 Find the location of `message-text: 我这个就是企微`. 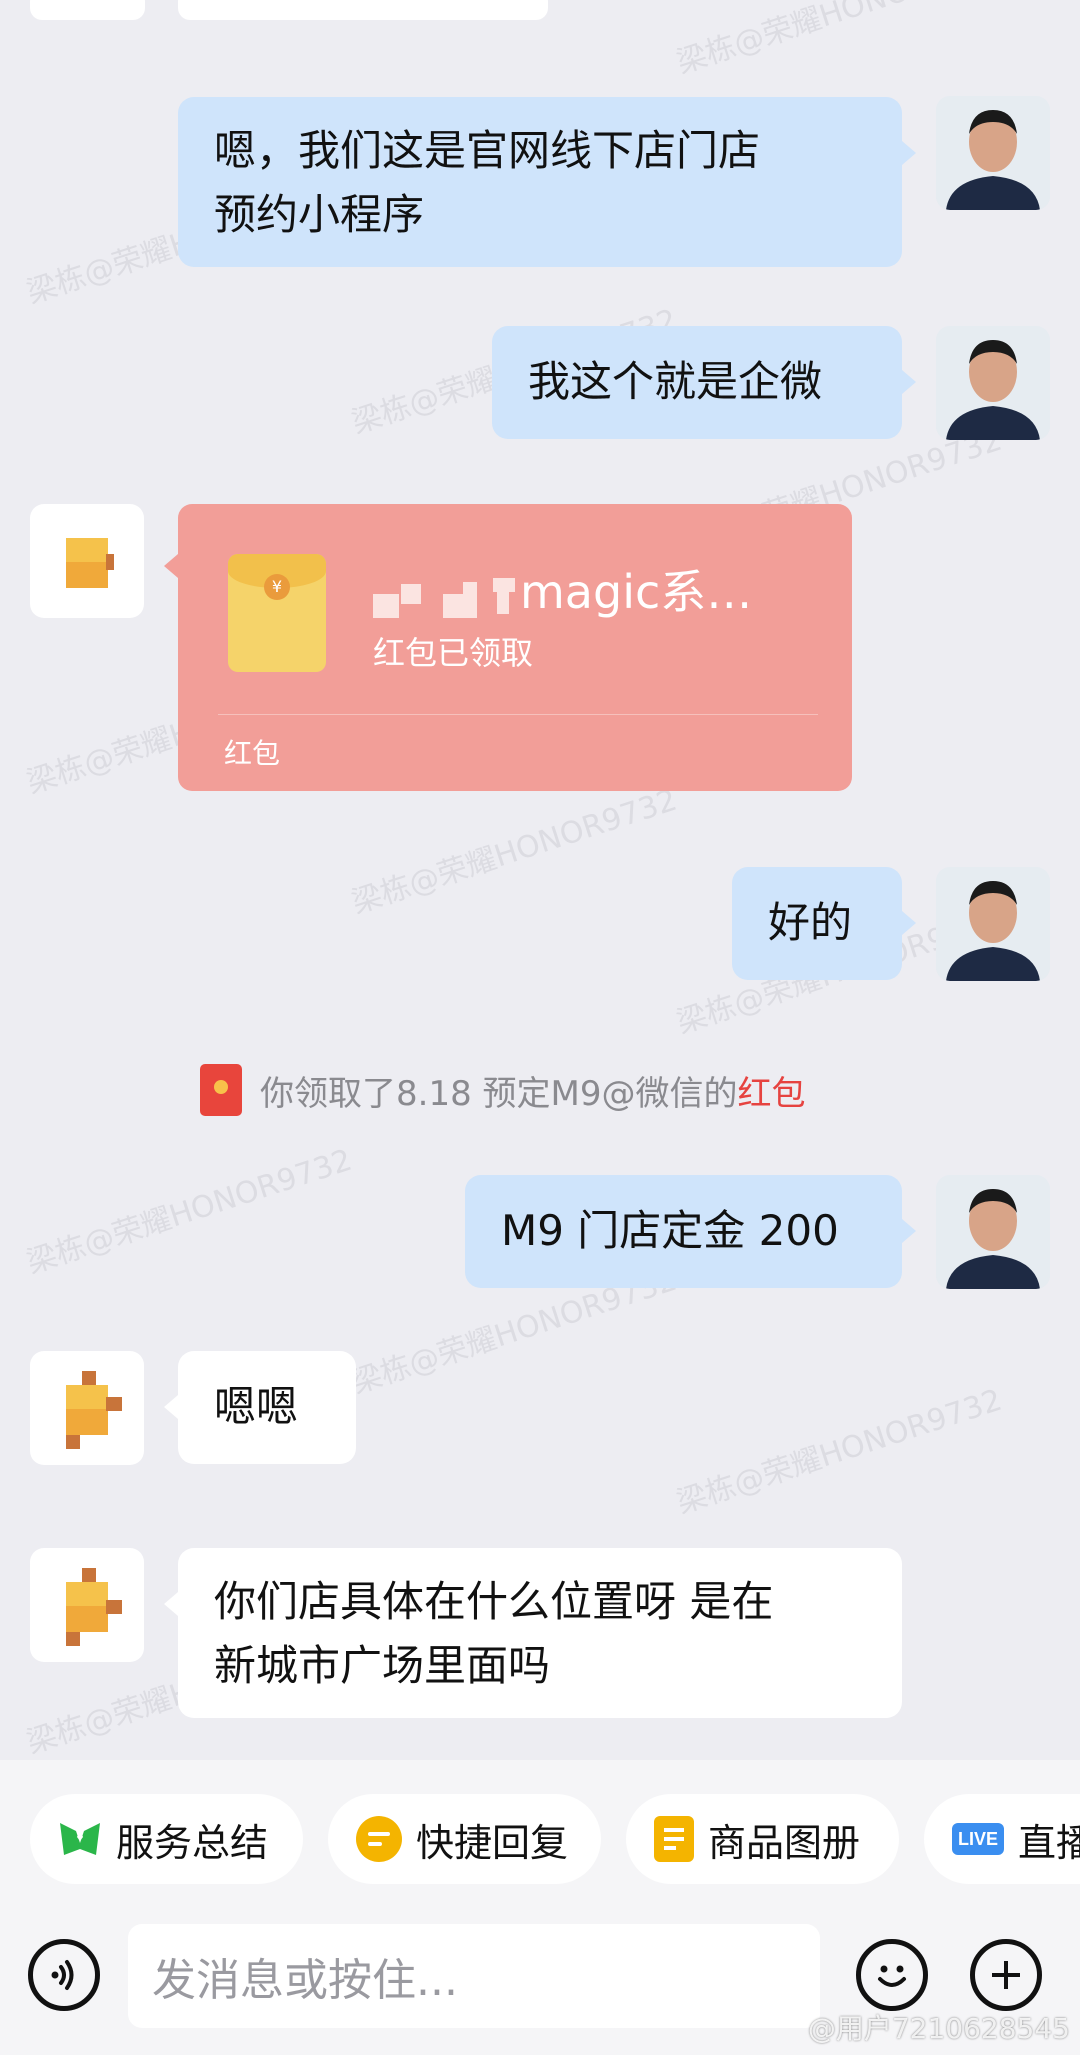

message-text: 我这个就是企微 is located at coordinates (675, 381).